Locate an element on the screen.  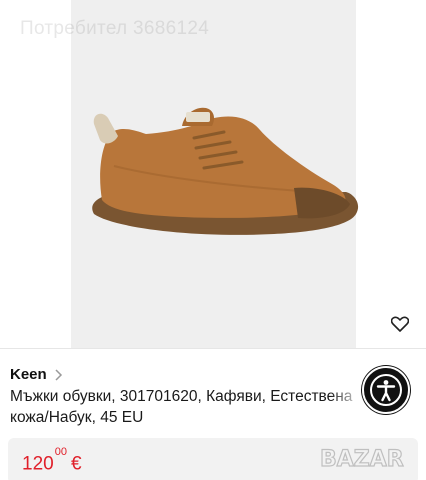
price-whole: 120 is located at coordinates (38, 464).